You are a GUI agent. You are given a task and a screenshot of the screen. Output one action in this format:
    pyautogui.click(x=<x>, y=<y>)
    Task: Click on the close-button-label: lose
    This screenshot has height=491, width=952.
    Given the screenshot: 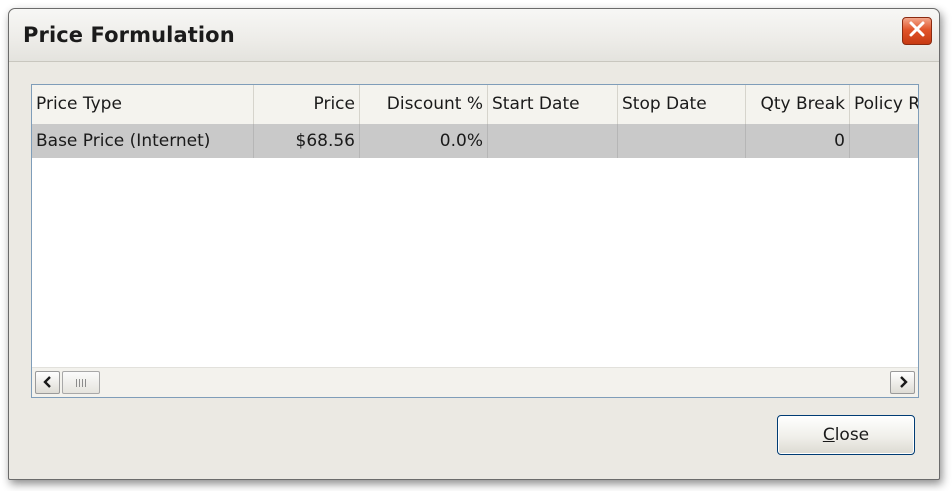 What is the action you would take?
    pyautogui.click(x=852, y=435)
    